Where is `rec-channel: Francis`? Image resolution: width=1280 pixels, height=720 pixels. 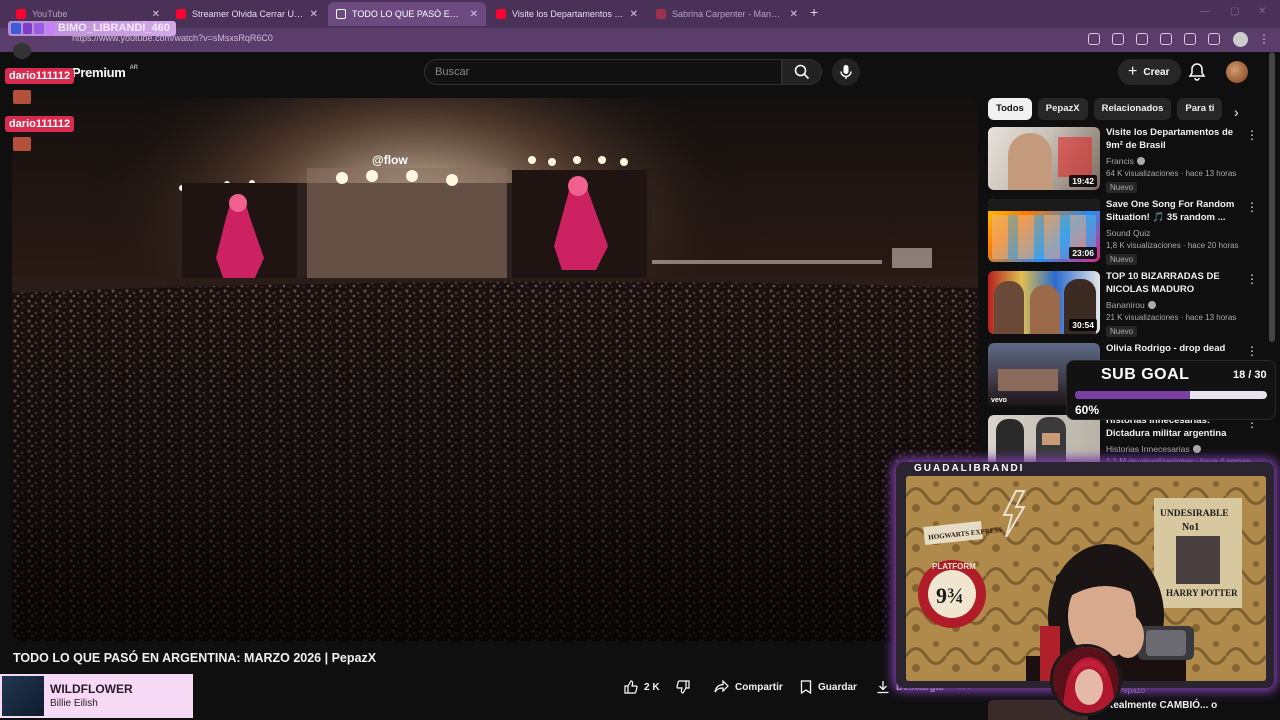 rec-channel: Francis is located at coordinates (1125, 161).